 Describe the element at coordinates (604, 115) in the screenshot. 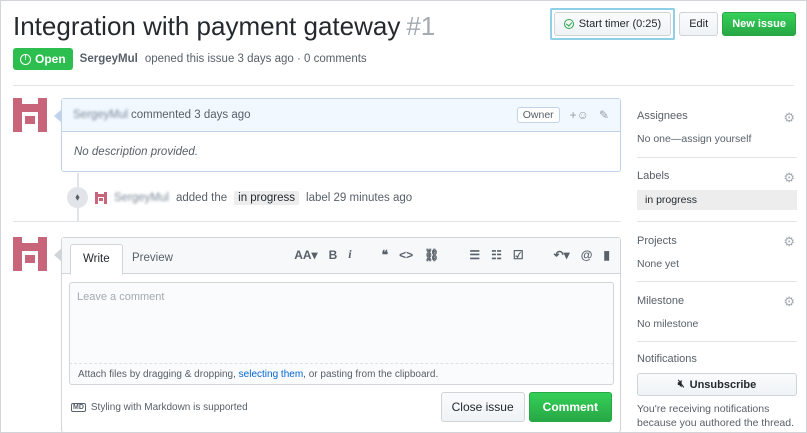

I see `pencil-icon: ✎` at that location.